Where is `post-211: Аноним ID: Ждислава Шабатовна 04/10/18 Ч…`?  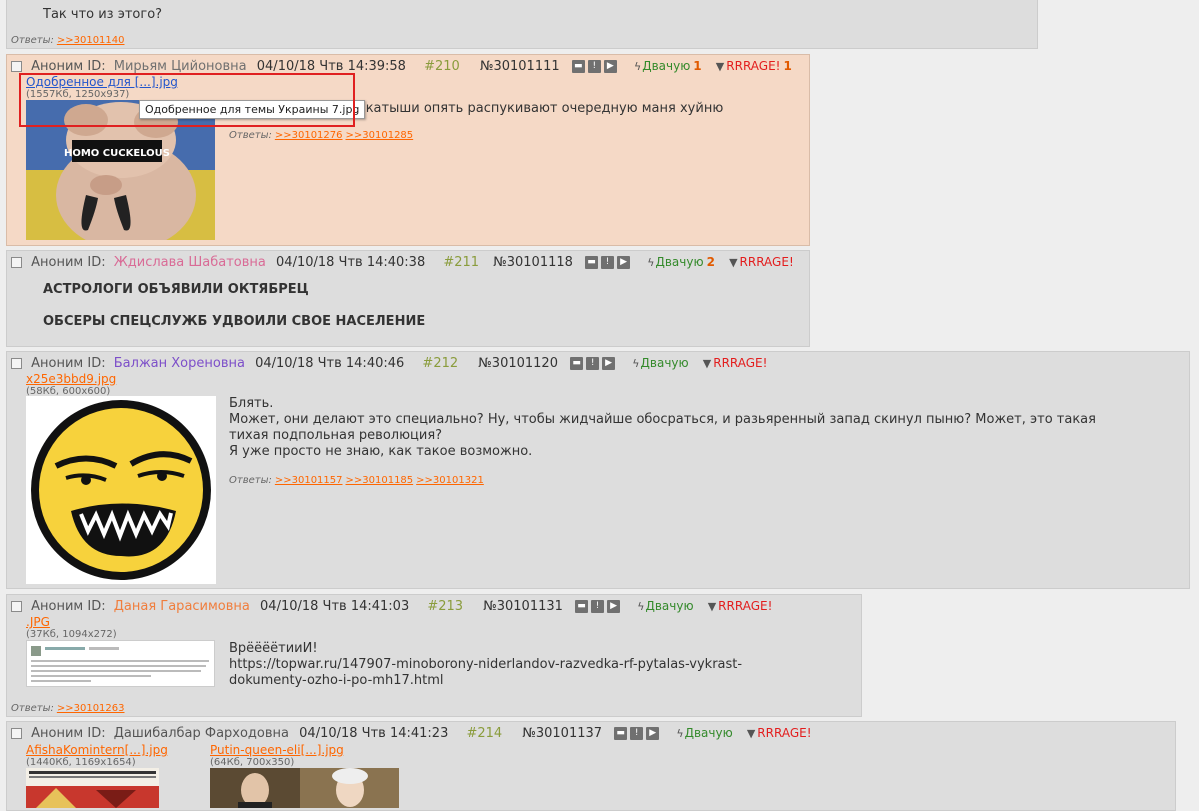
post-211: Аноним ID: Ждислава Шабатовна 04/10/18 Ч… is located at coordinates (408, 298).